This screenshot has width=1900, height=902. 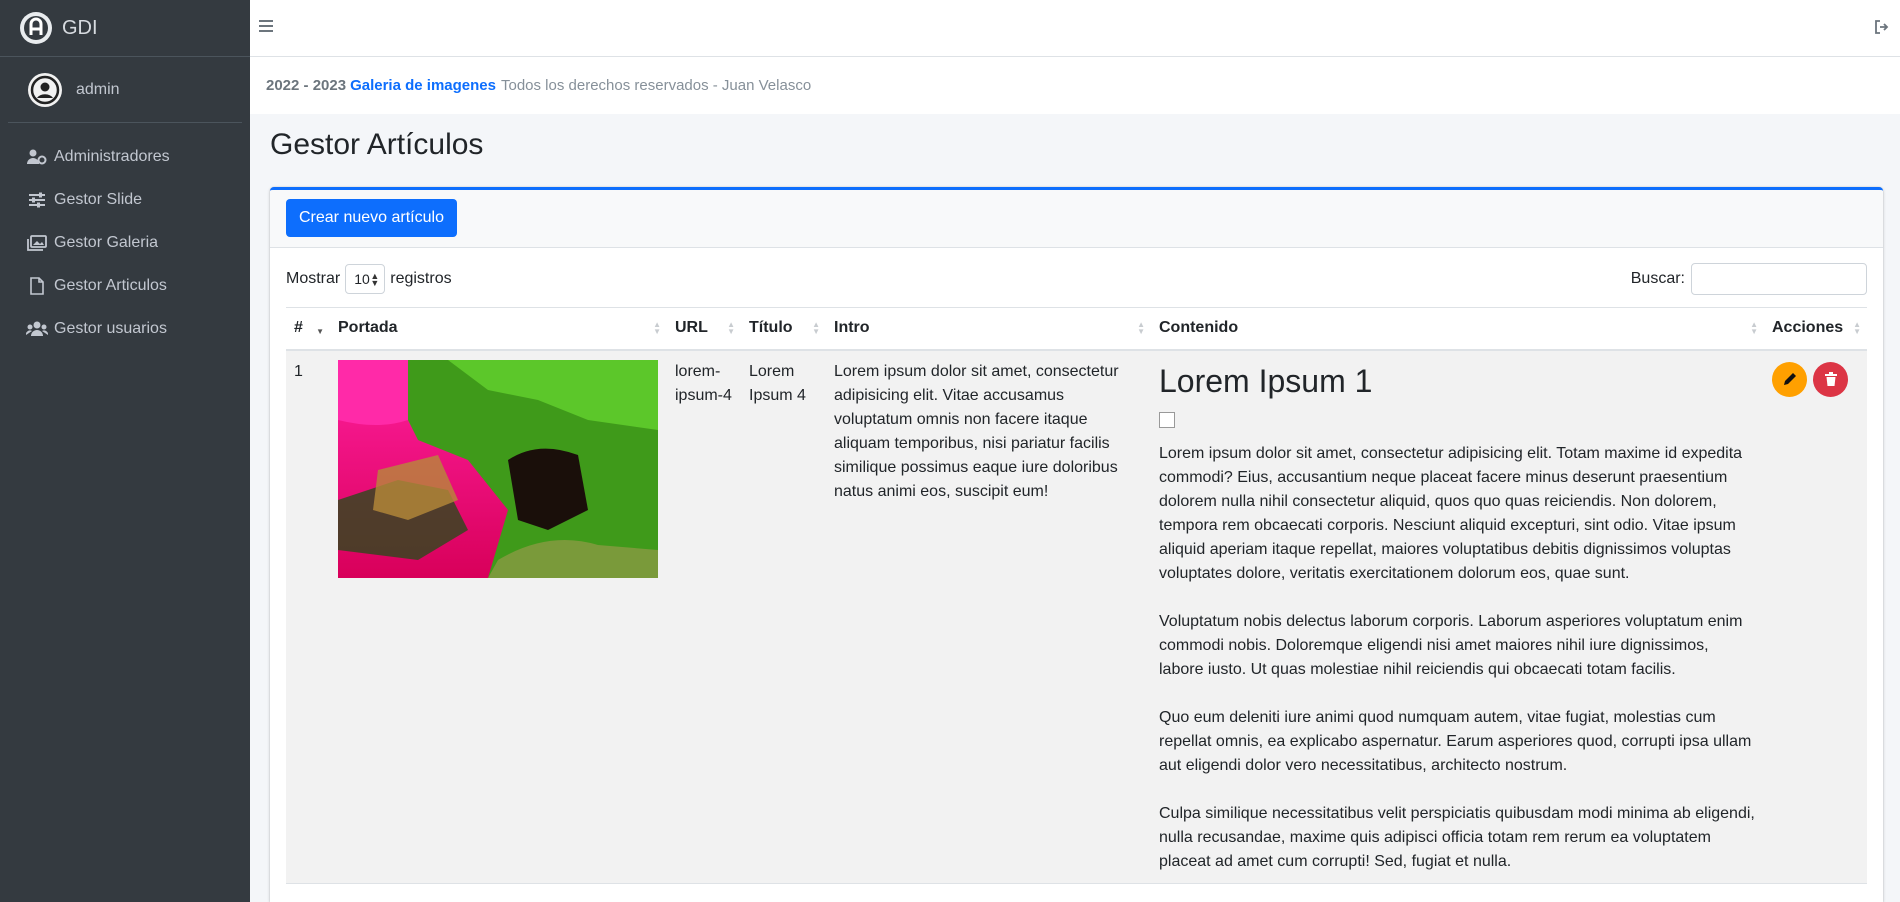 What do you see at coordinates (375, 279) in the screenshot?
I see `select-arrows-icon: ▲ ▼` at bounding box center [375, 279].